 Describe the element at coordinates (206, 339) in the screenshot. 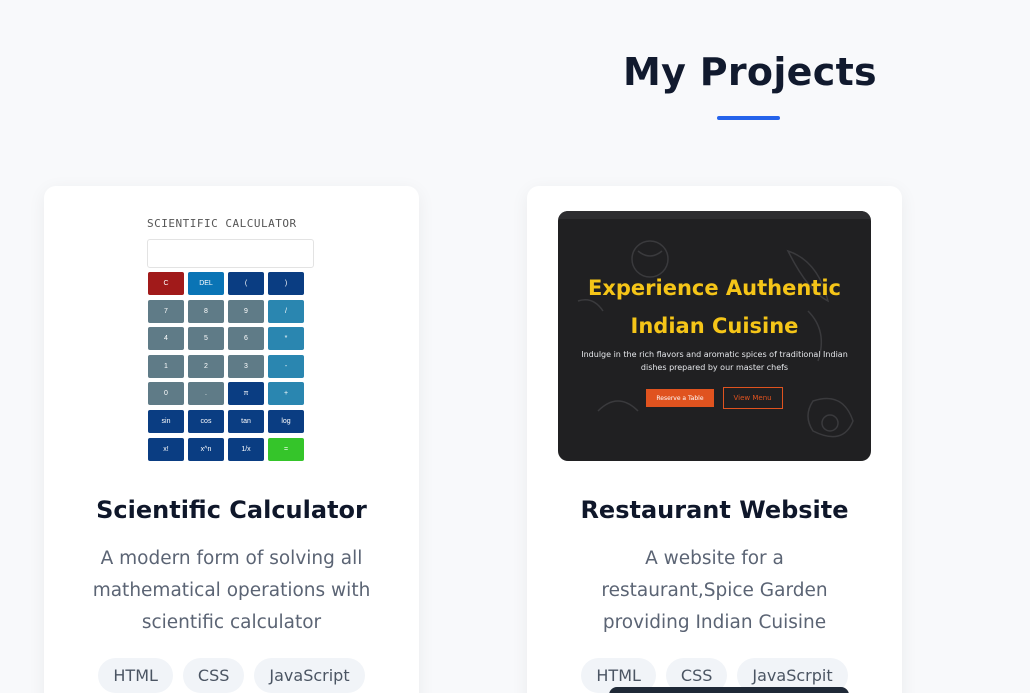

I see `calculator-key: 5` at that location.